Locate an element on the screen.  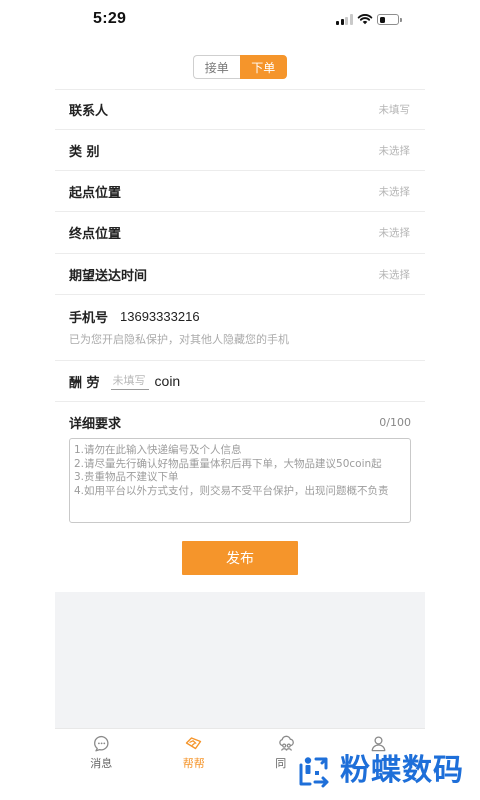
chat-bubble-icon is located at coordinates (101, 743).